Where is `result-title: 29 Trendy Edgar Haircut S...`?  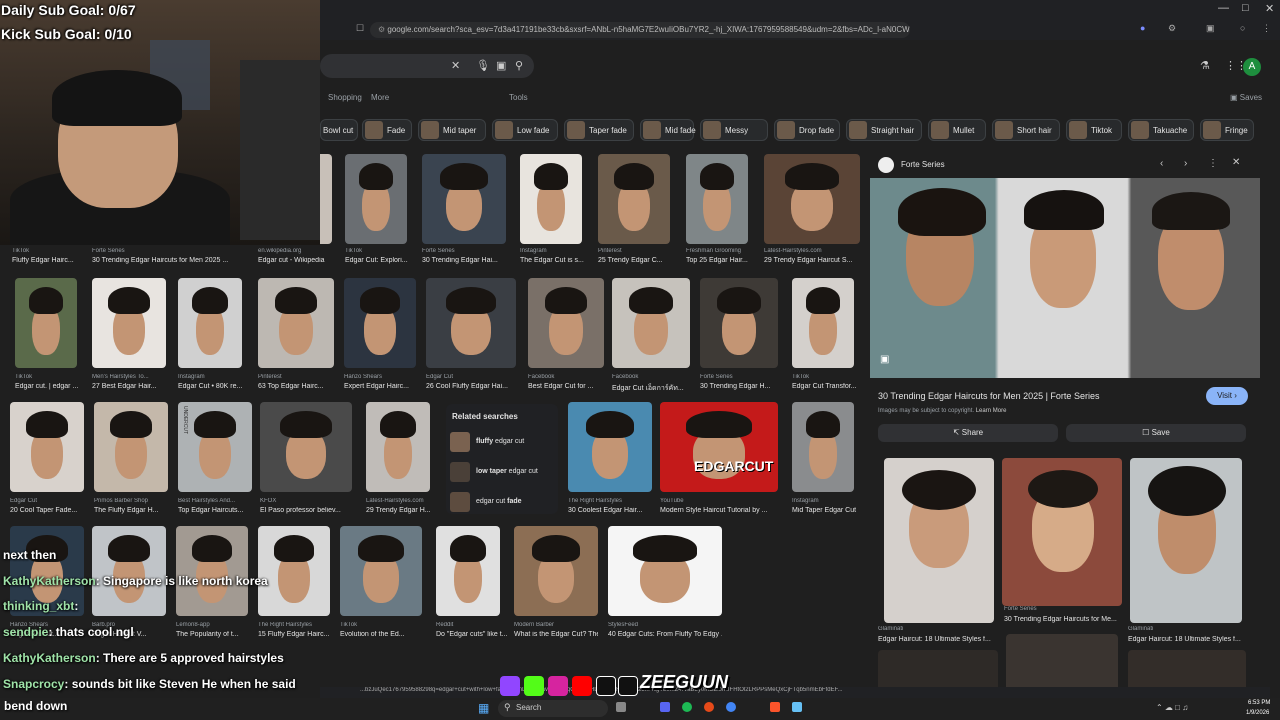 result-title: 29 Trendy Edgar Haircut S... is located at coordinates (812, 260).